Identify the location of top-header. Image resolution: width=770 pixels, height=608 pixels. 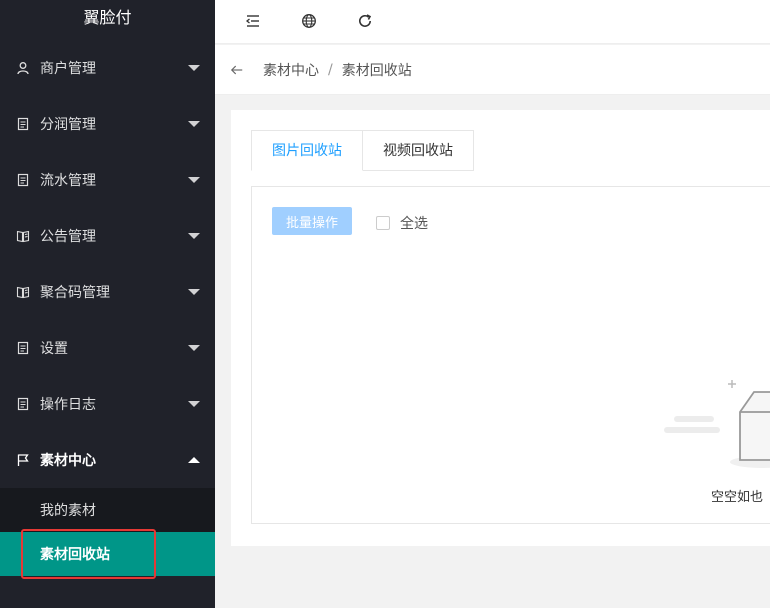
(492, 22).